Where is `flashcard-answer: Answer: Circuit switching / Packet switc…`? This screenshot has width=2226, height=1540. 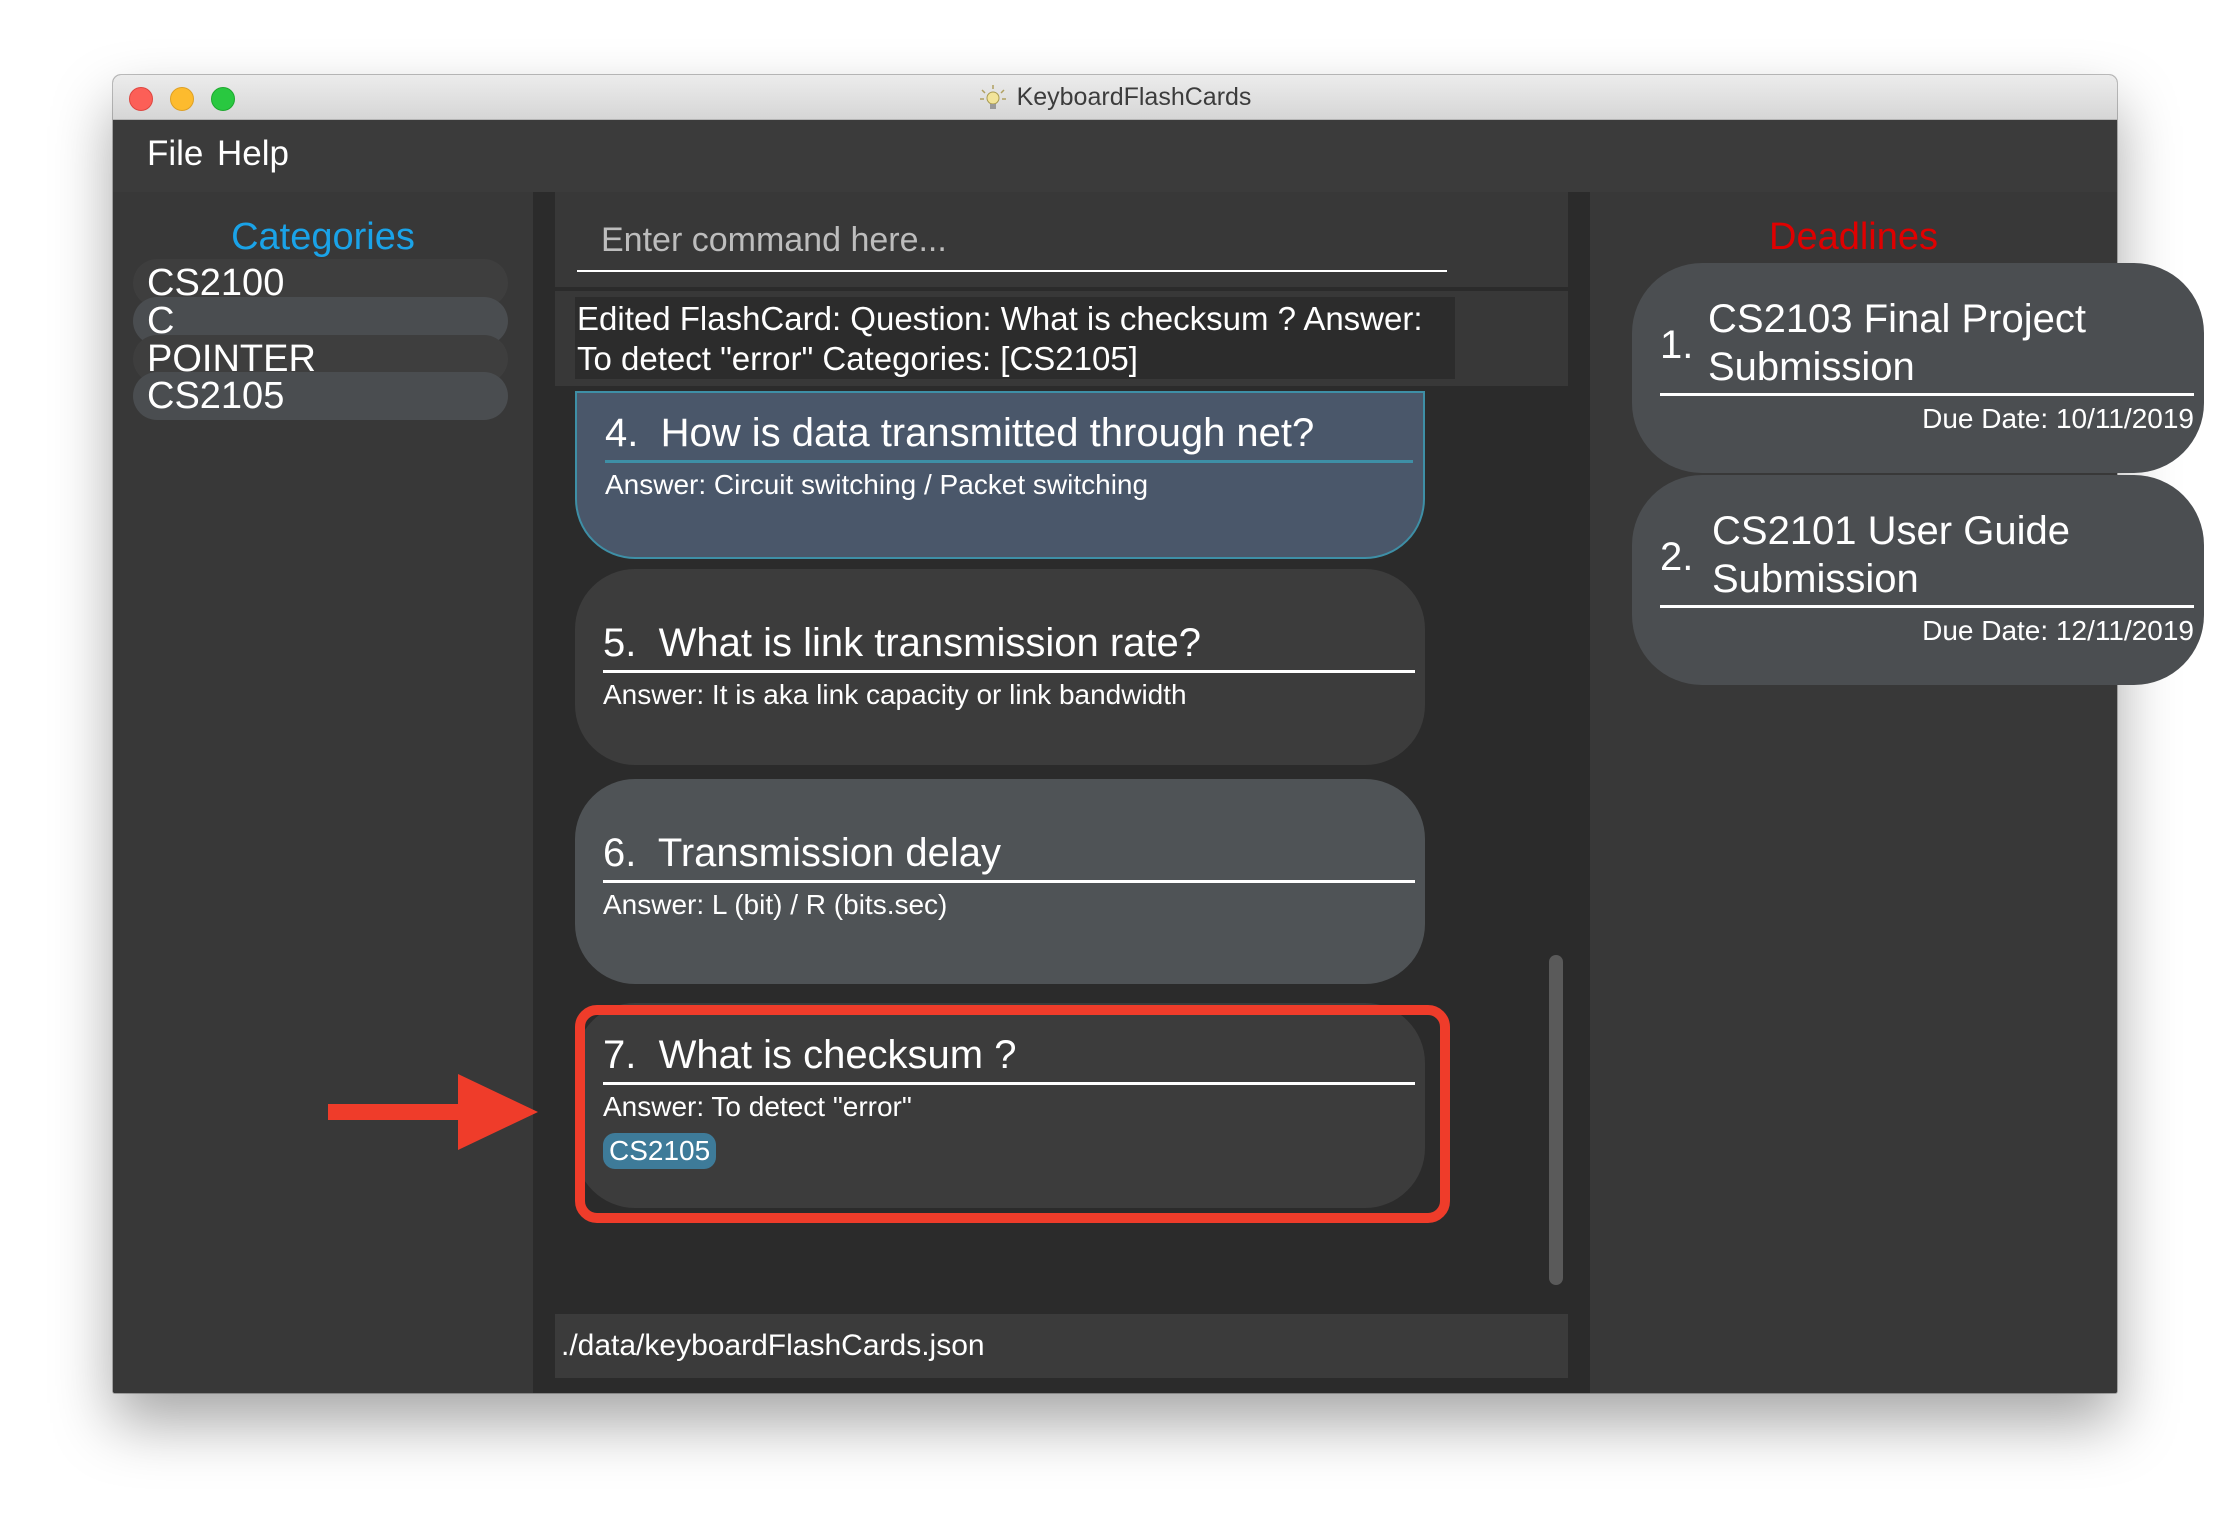
flashcard-answer: Answer: Circuit switching / Packet switc… is located at coordinates (877, 484).